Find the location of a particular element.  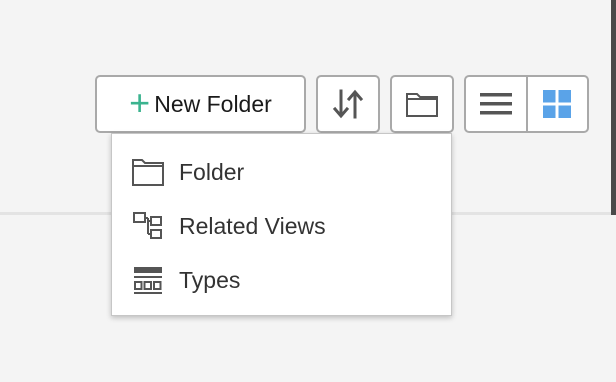

menu-item-related-views: Related Views is located at coordinates (281, 226).